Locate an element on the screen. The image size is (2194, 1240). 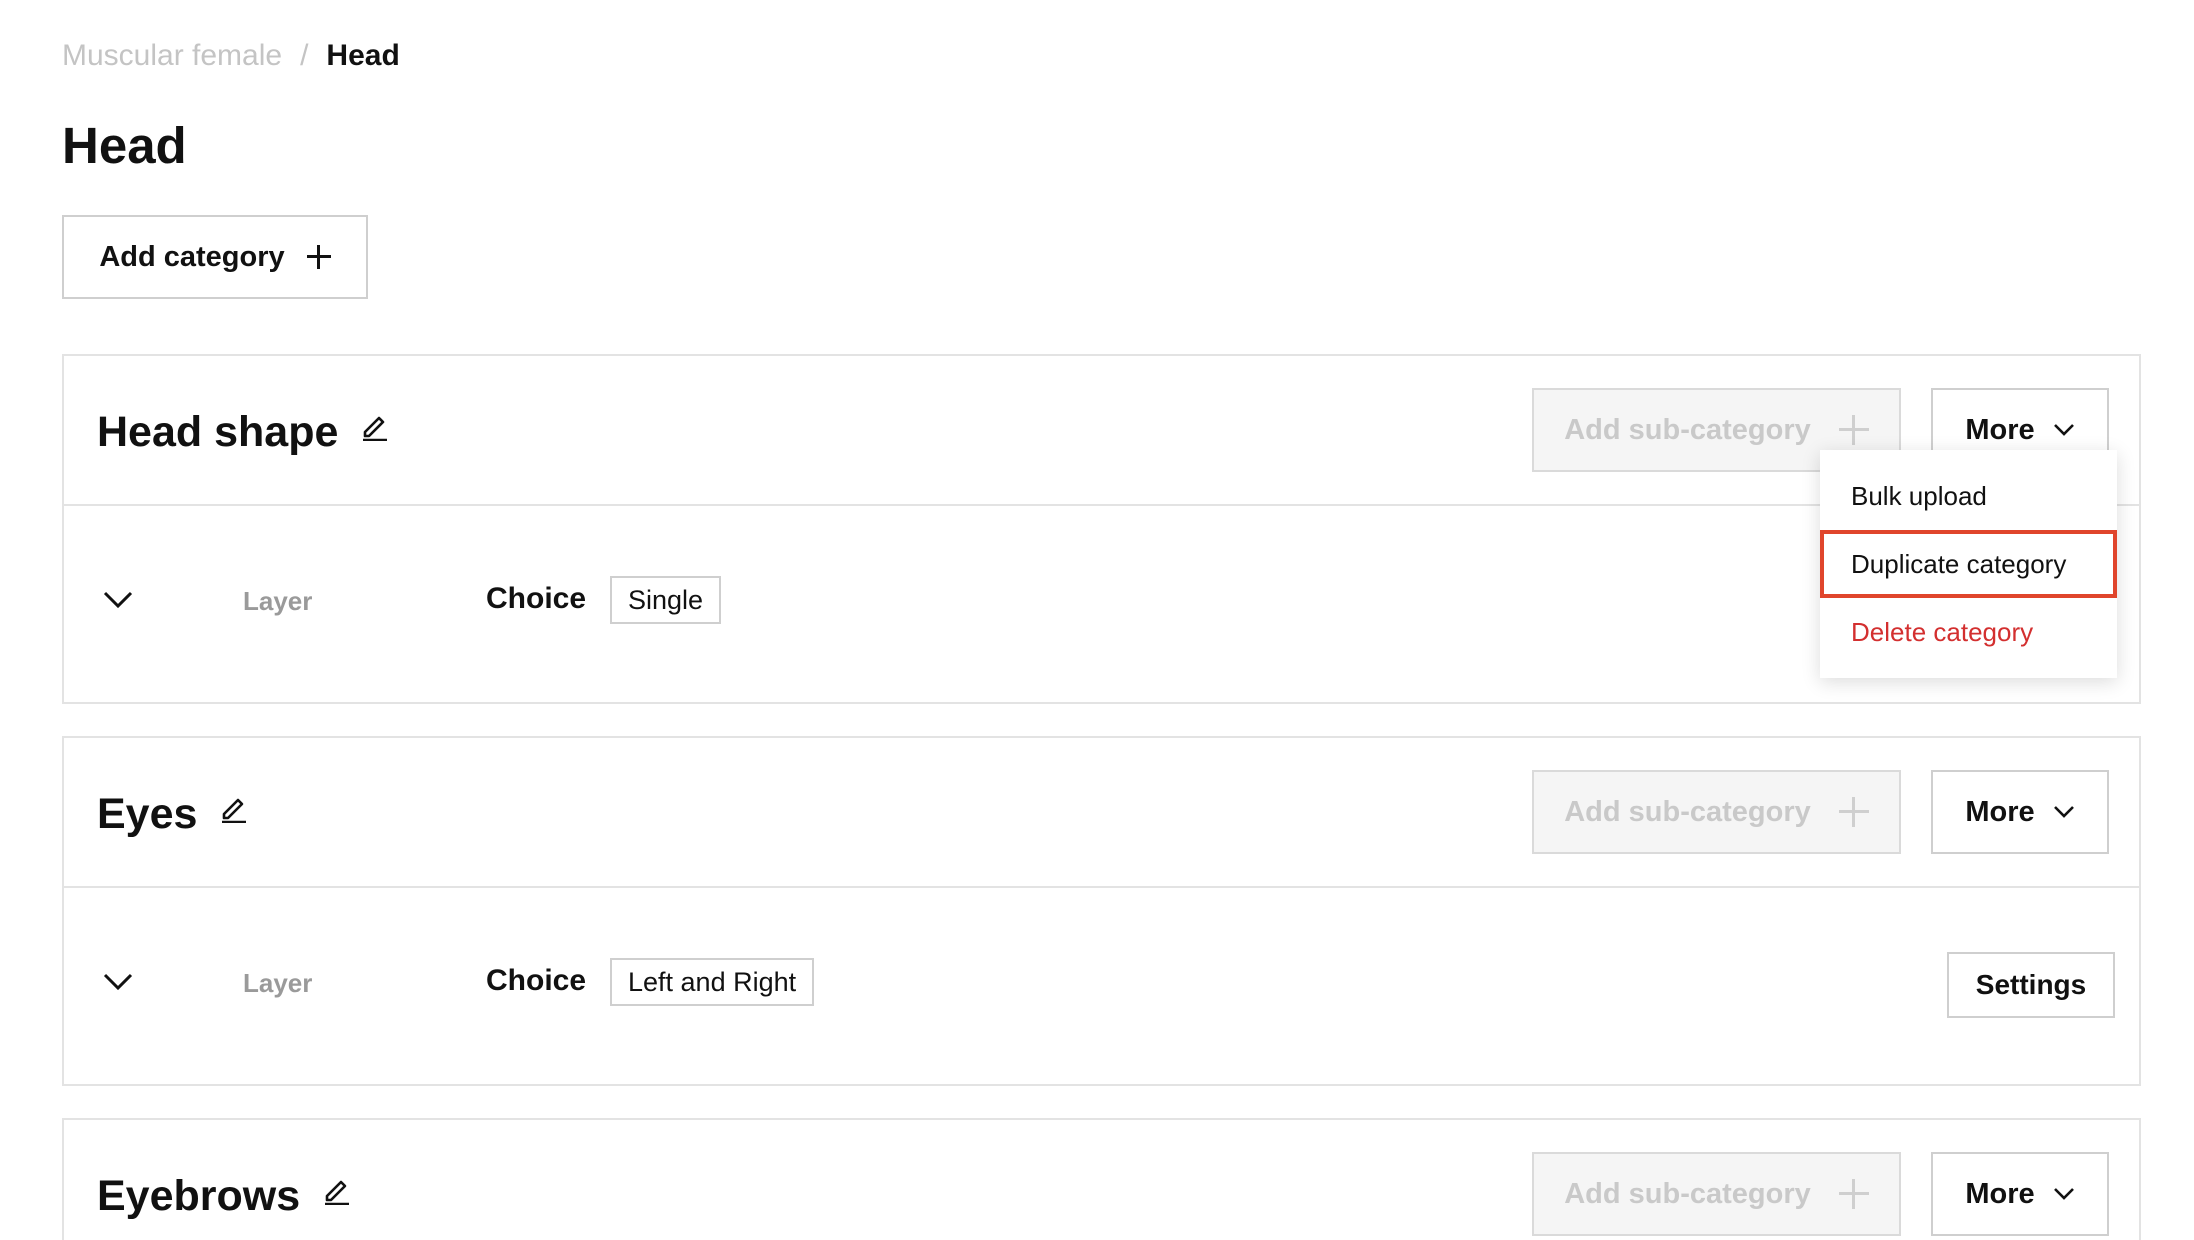
page-title: Head is located at coordinates (124, 145).